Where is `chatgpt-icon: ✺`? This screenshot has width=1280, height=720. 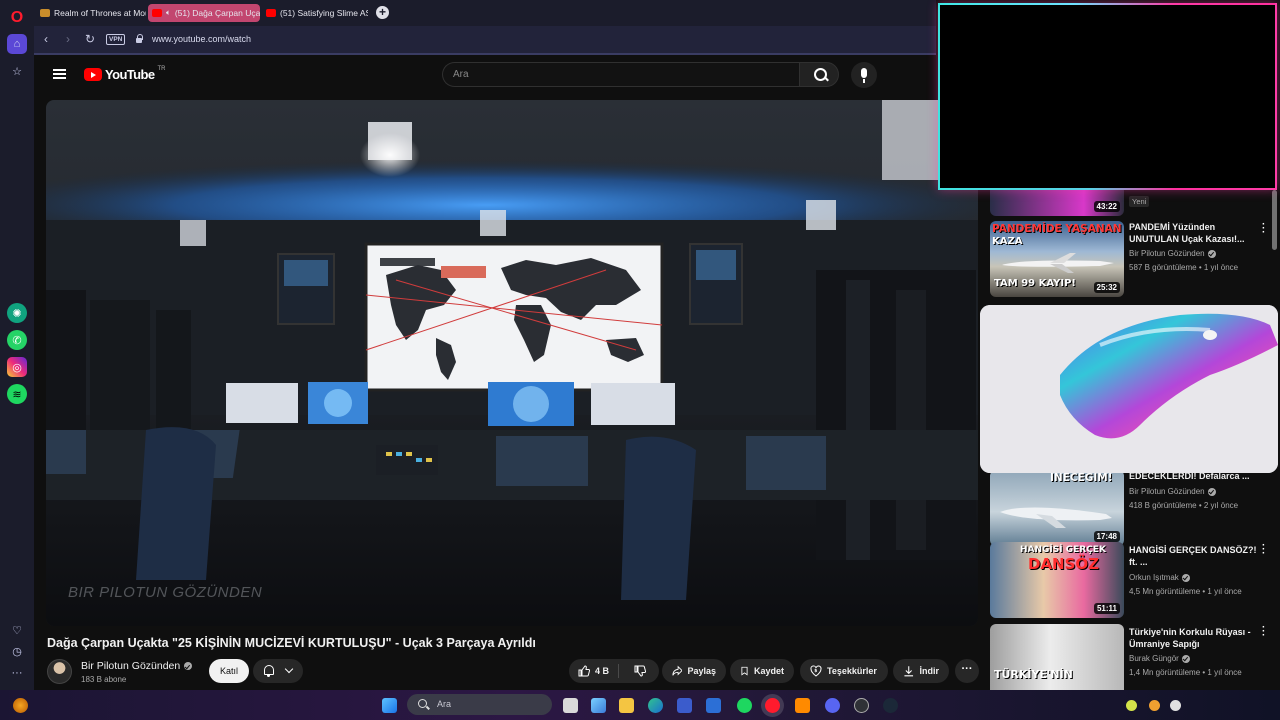 chatgpt-icon: ✺ is located at coordinates (17, 313).